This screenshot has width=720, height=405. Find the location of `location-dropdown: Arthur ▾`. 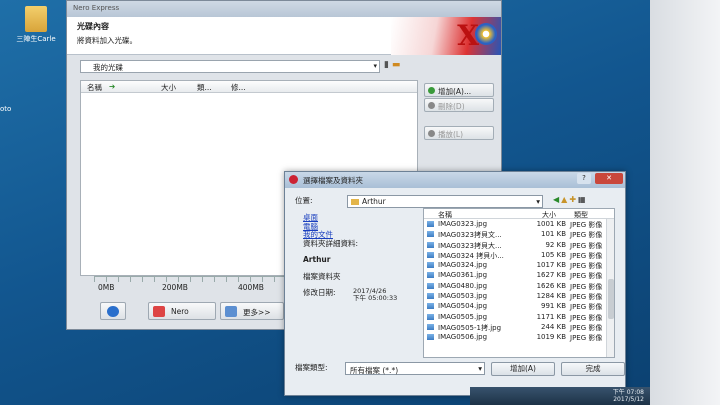

location-dropdown: Arthur ▾ is located at coordinates (445, 201).